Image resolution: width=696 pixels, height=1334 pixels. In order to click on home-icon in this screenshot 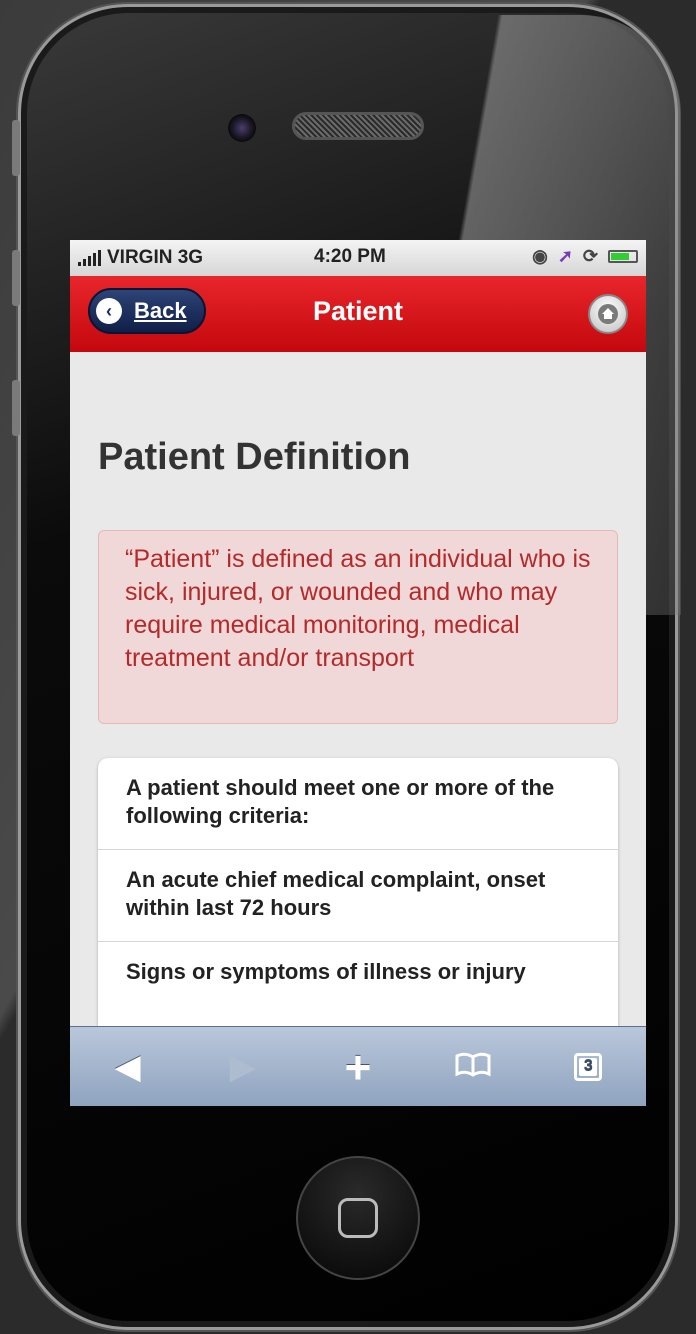, I will do `click(608, 314)`.